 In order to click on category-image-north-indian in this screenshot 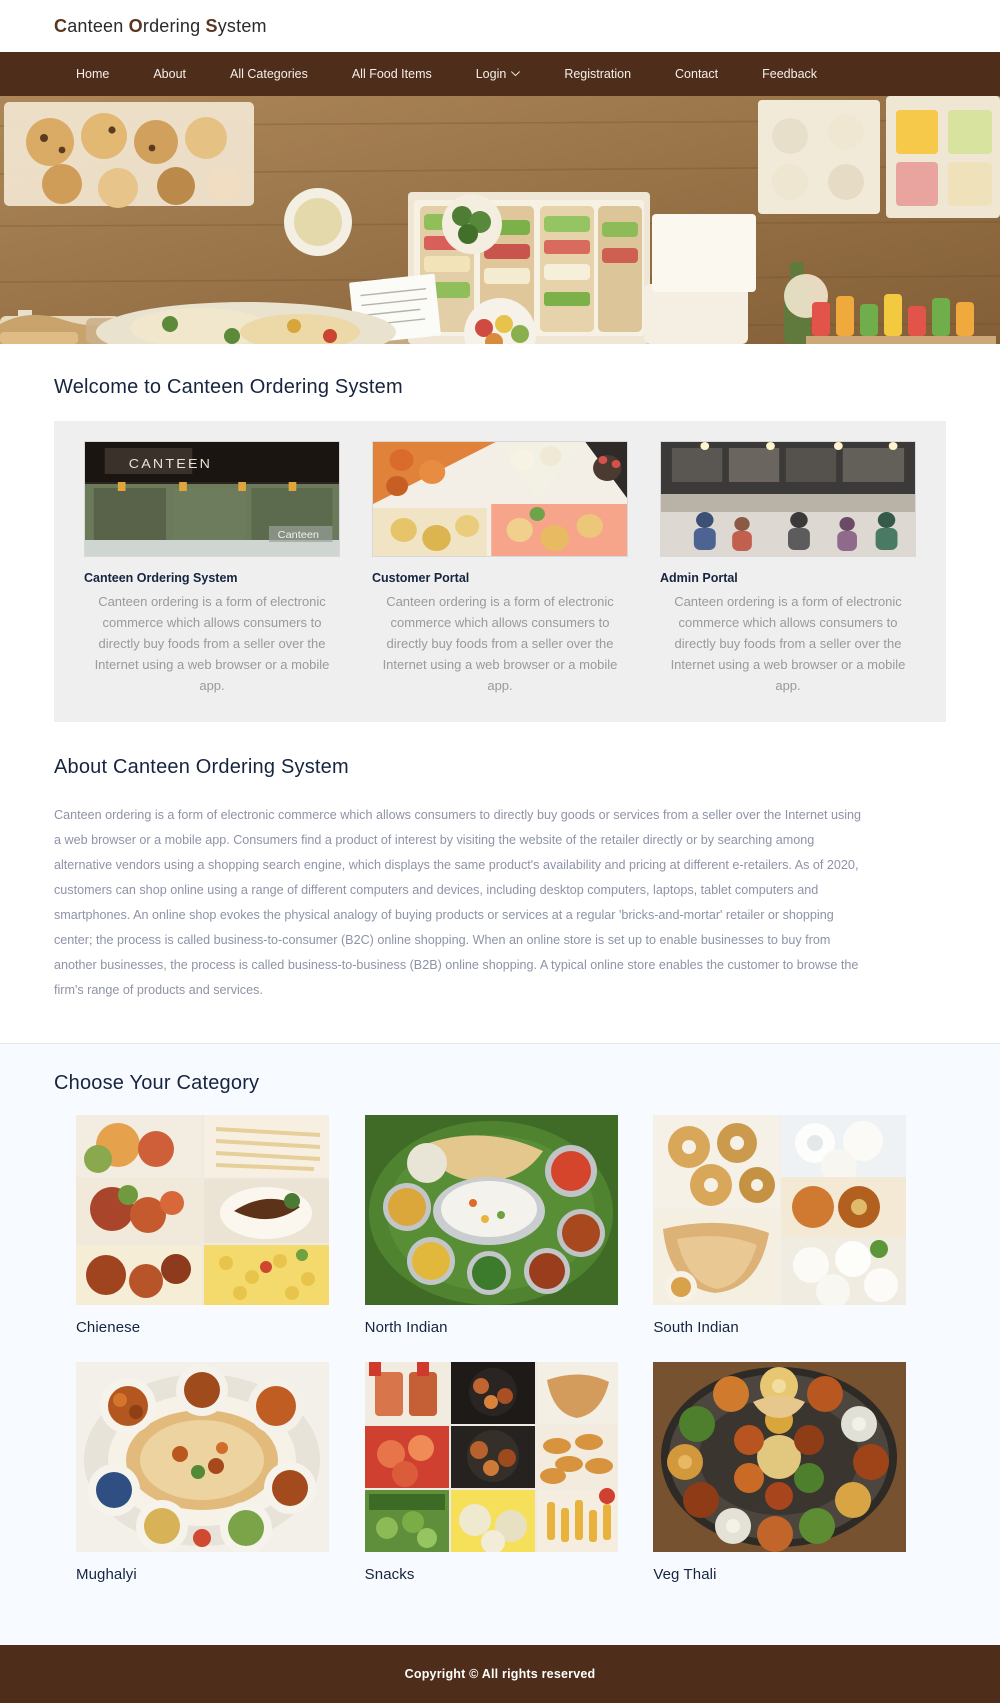, I will do `click(491, 1210)`.